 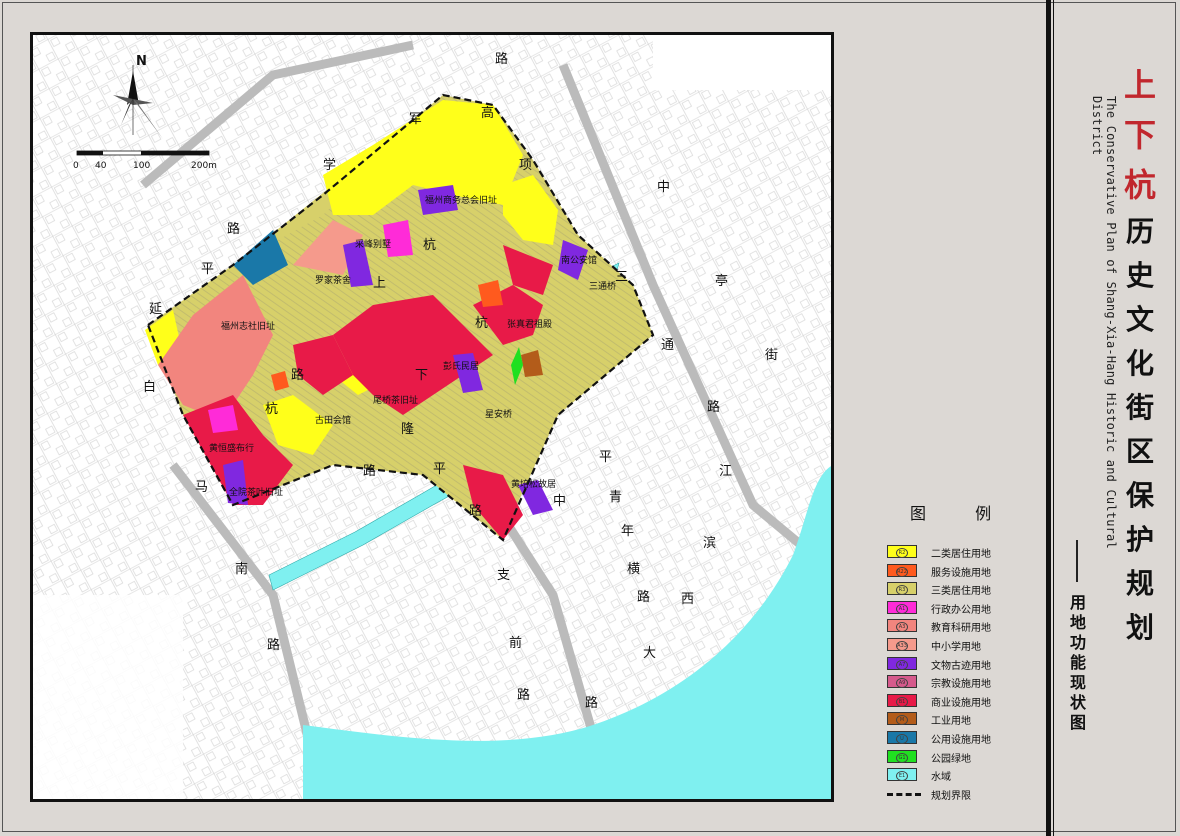 I want to click on legend-swatch: A1, so click(x=902, y=607).